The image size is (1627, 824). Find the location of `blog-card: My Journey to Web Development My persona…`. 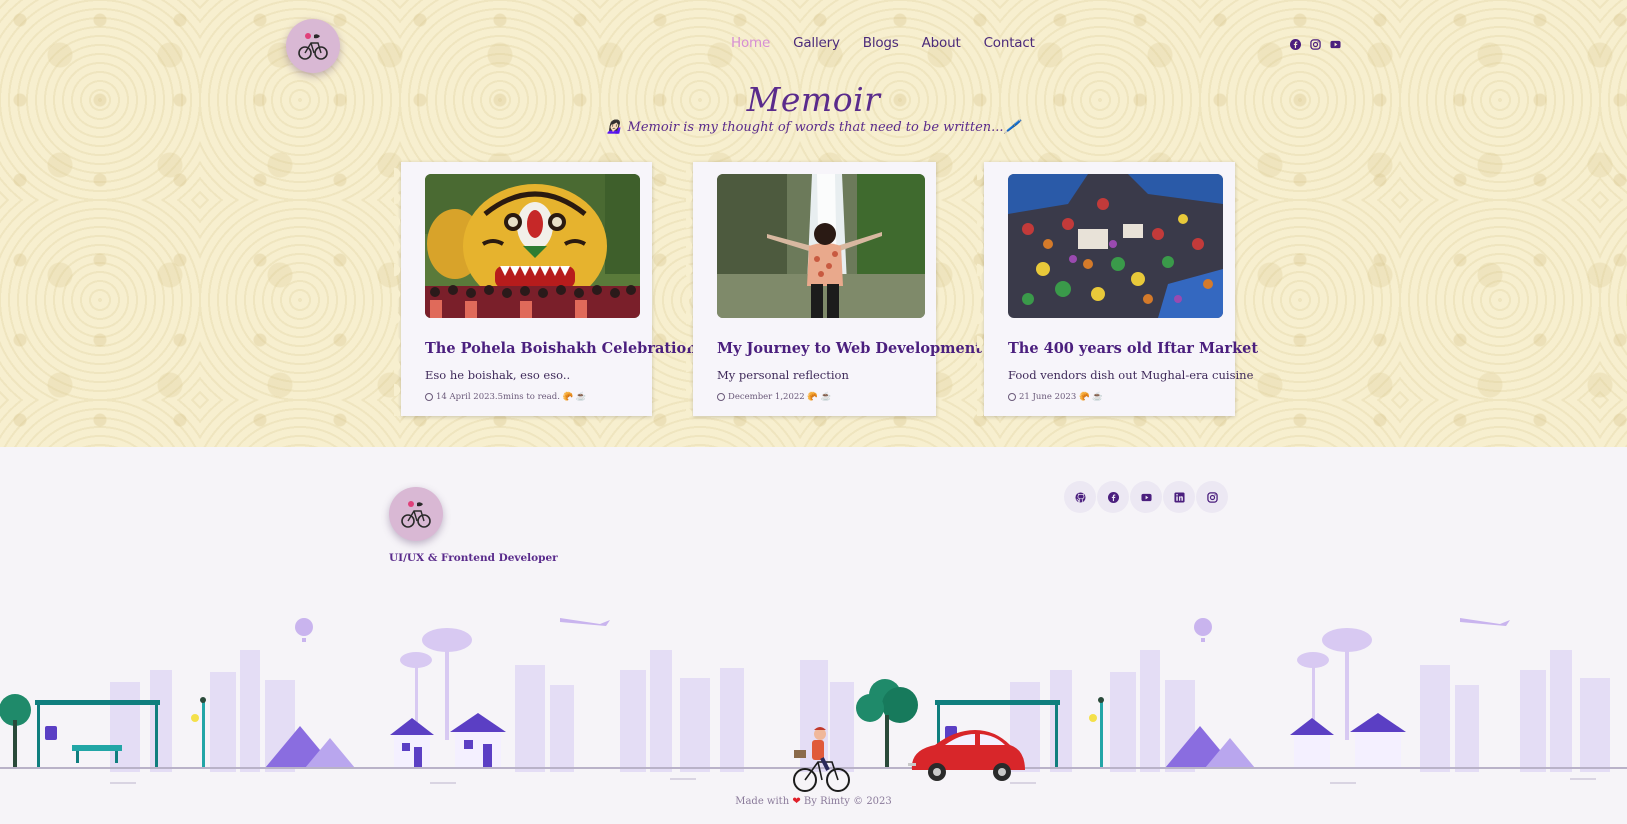

blog-card: My Journey to Web Development My persona… is located at coordinates (834, 289).